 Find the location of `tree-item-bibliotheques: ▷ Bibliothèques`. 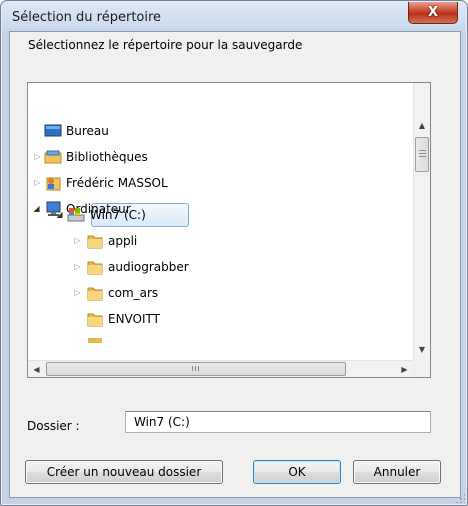

tree-item-bibliotheques: ▷ Bibliothèques is located at coordinates (218, 157).